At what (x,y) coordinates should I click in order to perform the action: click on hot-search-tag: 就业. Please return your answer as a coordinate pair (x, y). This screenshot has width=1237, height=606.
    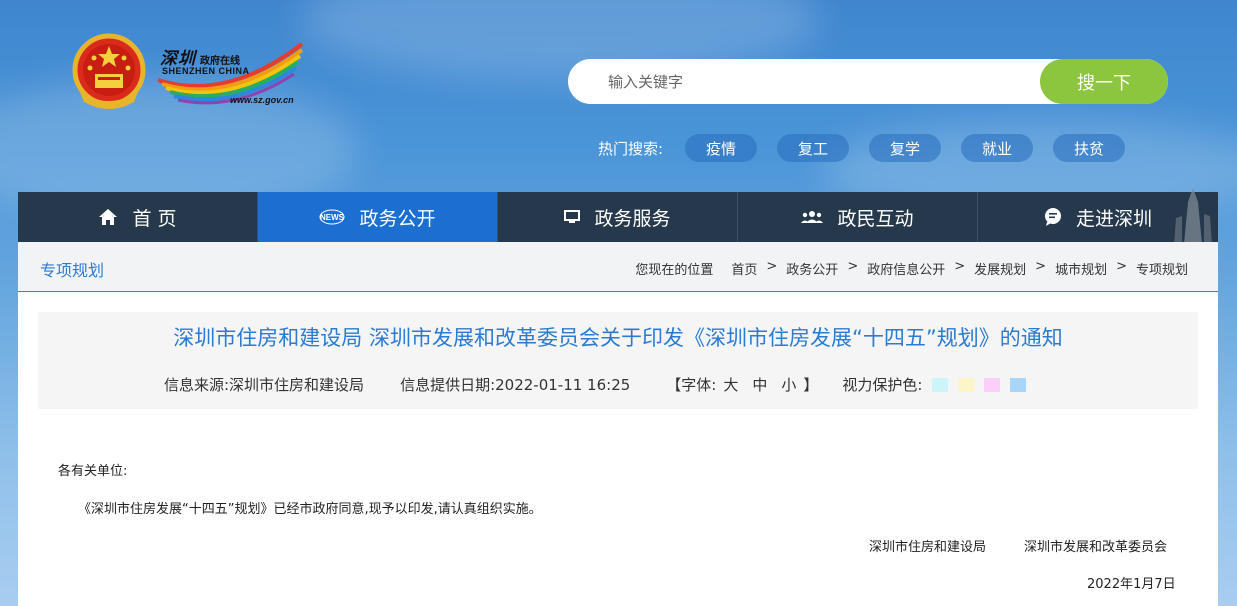
    Looking at the image, I should click on (997, 148).